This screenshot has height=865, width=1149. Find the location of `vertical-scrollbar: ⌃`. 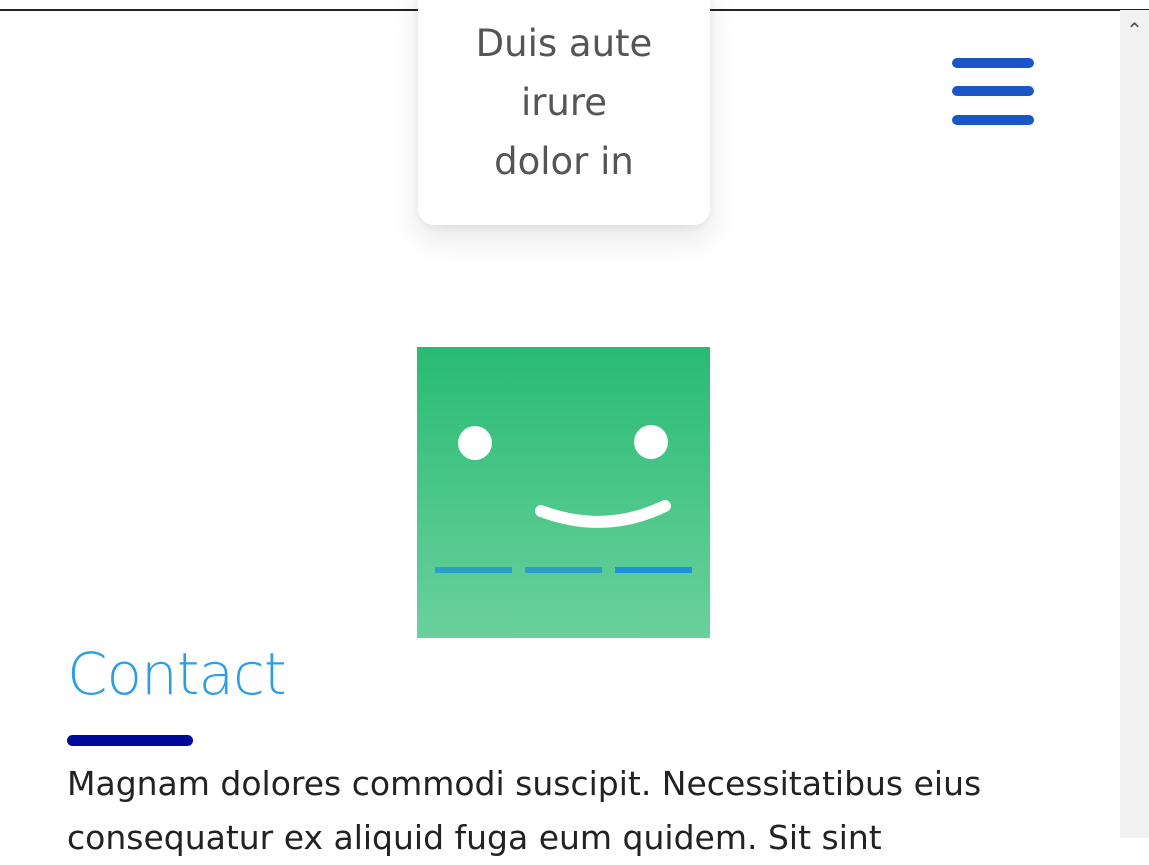

vertical-scrollbar: ⌃ is located at coordinates (1134, 424).